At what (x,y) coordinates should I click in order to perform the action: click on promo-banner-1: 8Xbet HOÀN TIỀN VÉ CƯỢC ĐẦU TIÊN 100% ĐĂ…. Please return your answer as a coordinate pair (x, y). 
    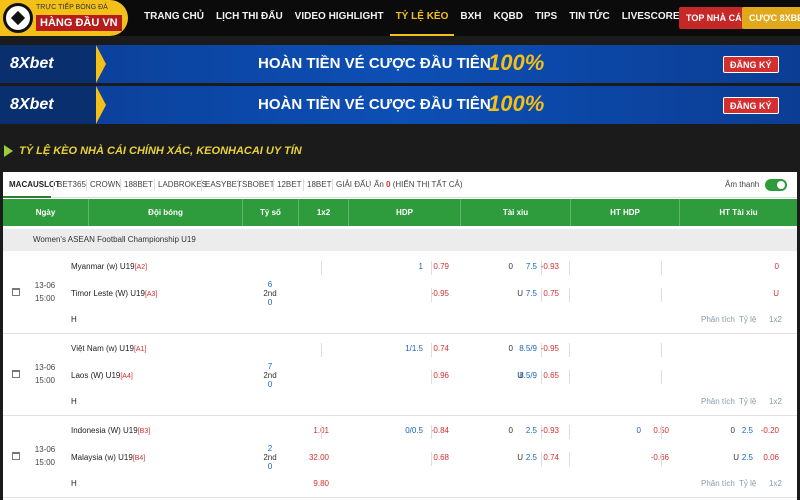
    Looking at the image, I should click on (400, 64).